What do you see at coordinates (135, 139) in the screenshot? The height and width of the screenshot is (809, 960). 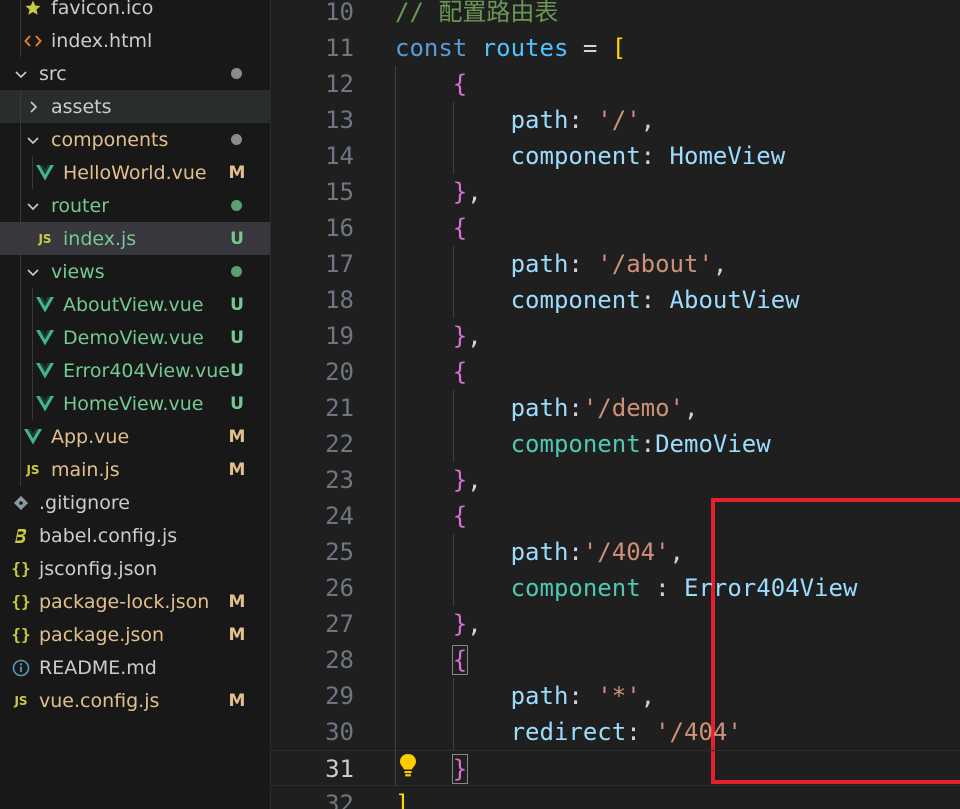 I see `explorer-folder: components` at bounding box center [135, 139].